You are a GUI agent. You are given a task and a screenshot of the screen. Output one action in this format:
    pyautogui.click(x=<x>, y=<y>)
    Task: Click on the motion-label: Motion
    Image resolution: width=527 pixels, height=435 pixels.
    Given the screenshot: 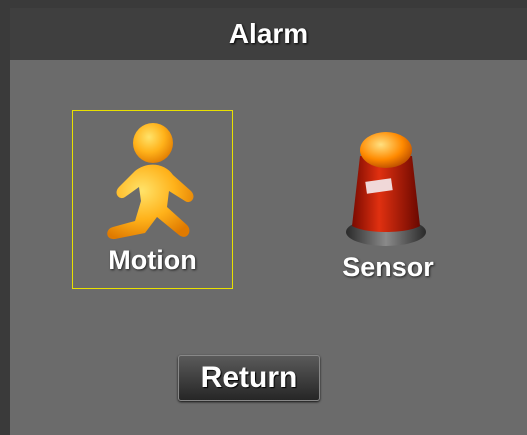 What is the action you would take?
    pyautogui.click(x=152, y=260)
    